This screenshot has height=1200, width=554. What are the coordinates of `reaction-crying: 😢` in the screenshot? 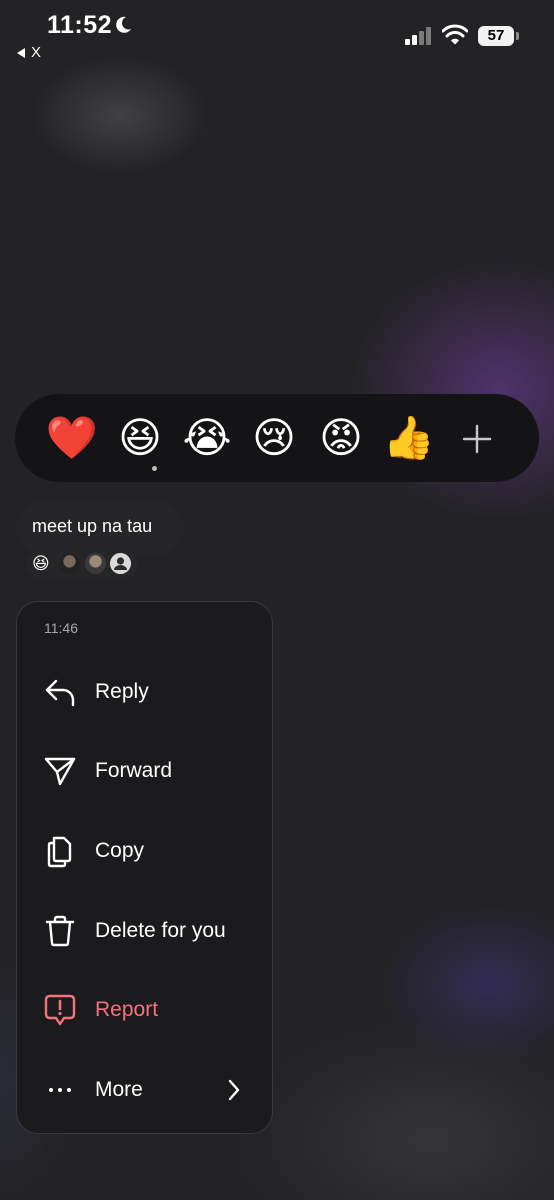 It's located at (274, 438).